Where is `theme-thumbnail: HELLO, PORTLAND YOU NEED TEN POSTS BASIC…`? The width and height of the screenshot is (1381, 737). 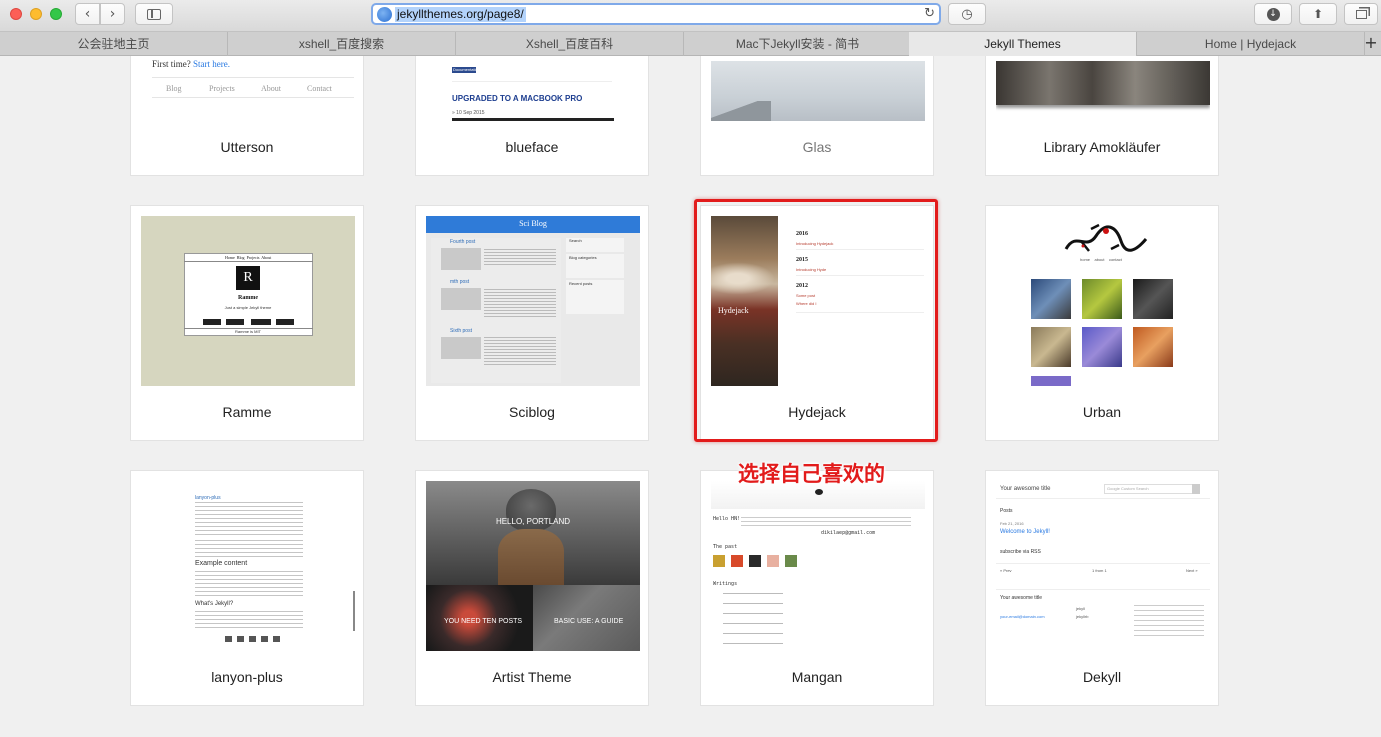 theme-thumbnail: HELLO, PORTLAND YOU NEED TEN POSTS BASIC… is located at coordinates (533, 566).